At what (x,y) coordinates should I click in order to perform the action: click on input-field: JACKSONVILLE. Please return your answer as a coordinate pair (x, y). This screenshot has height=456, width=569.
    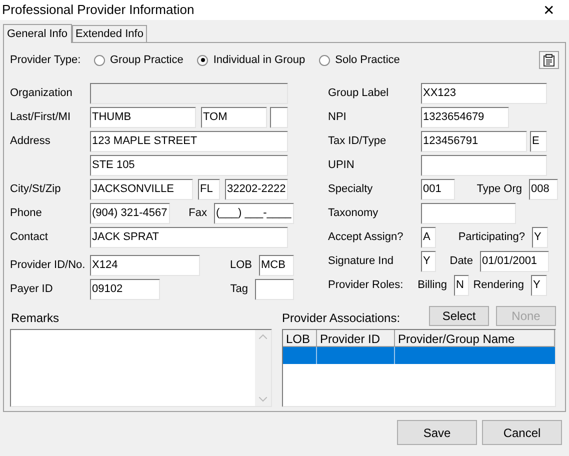
    Looking at the image, I should click on (141, 189).